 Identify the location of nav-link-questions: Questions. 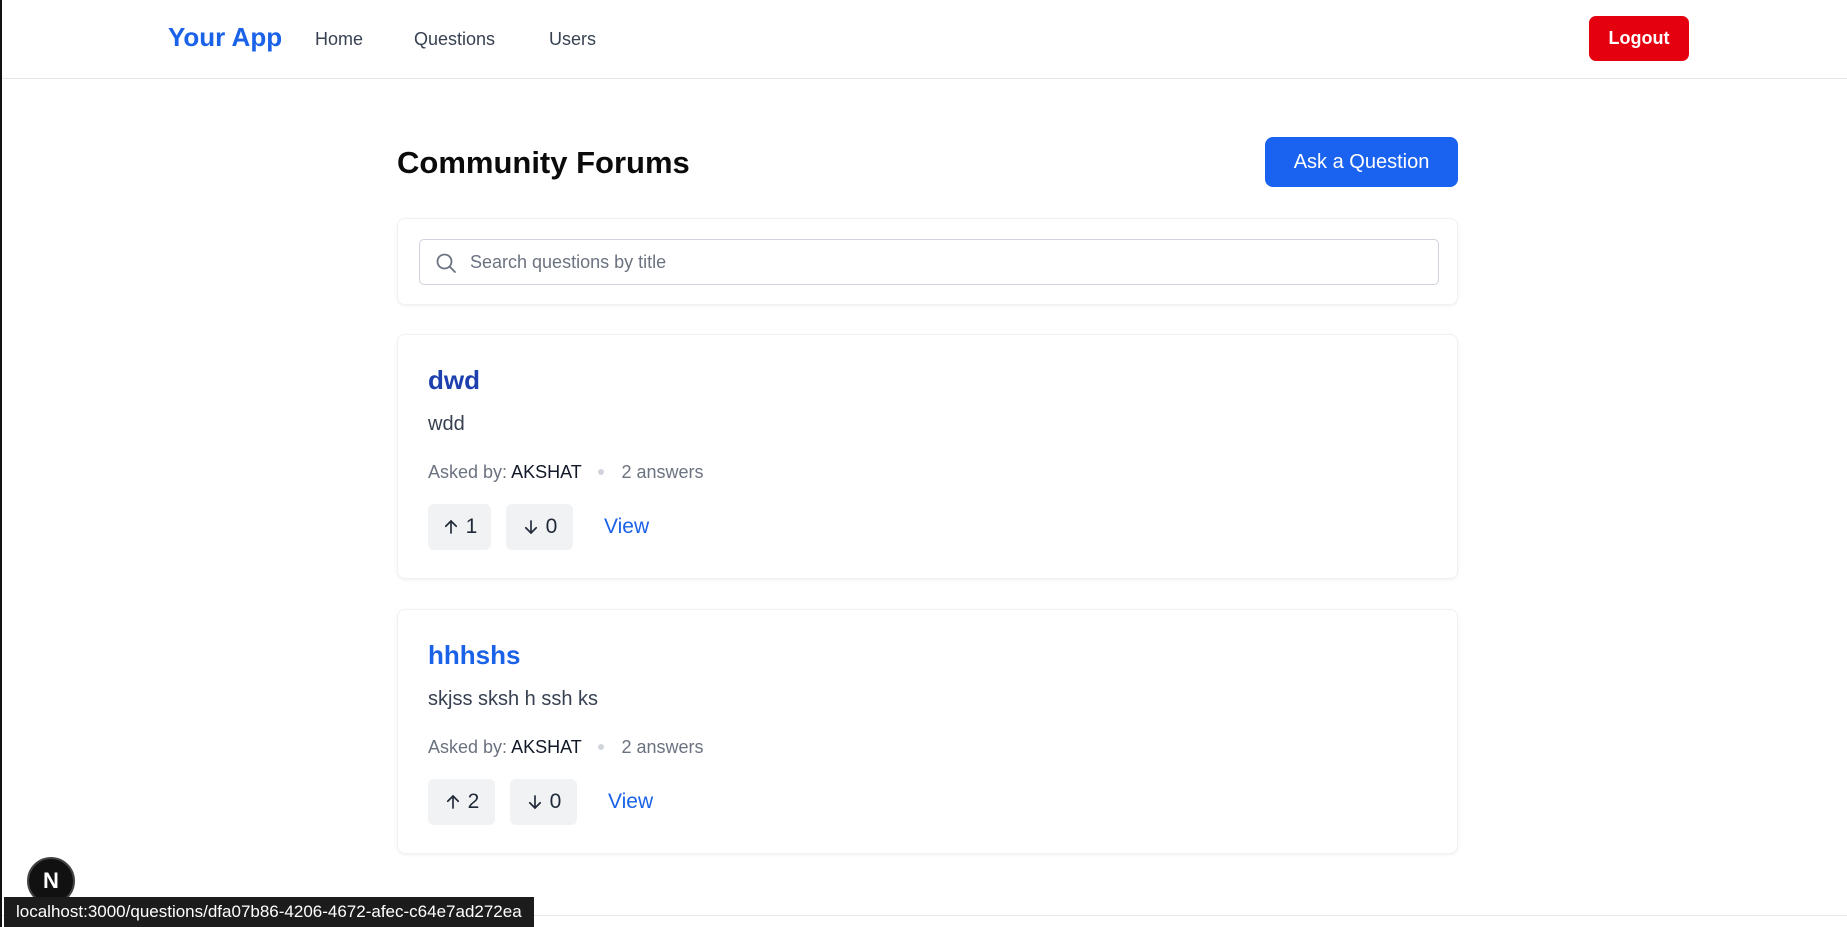
(454, 39).